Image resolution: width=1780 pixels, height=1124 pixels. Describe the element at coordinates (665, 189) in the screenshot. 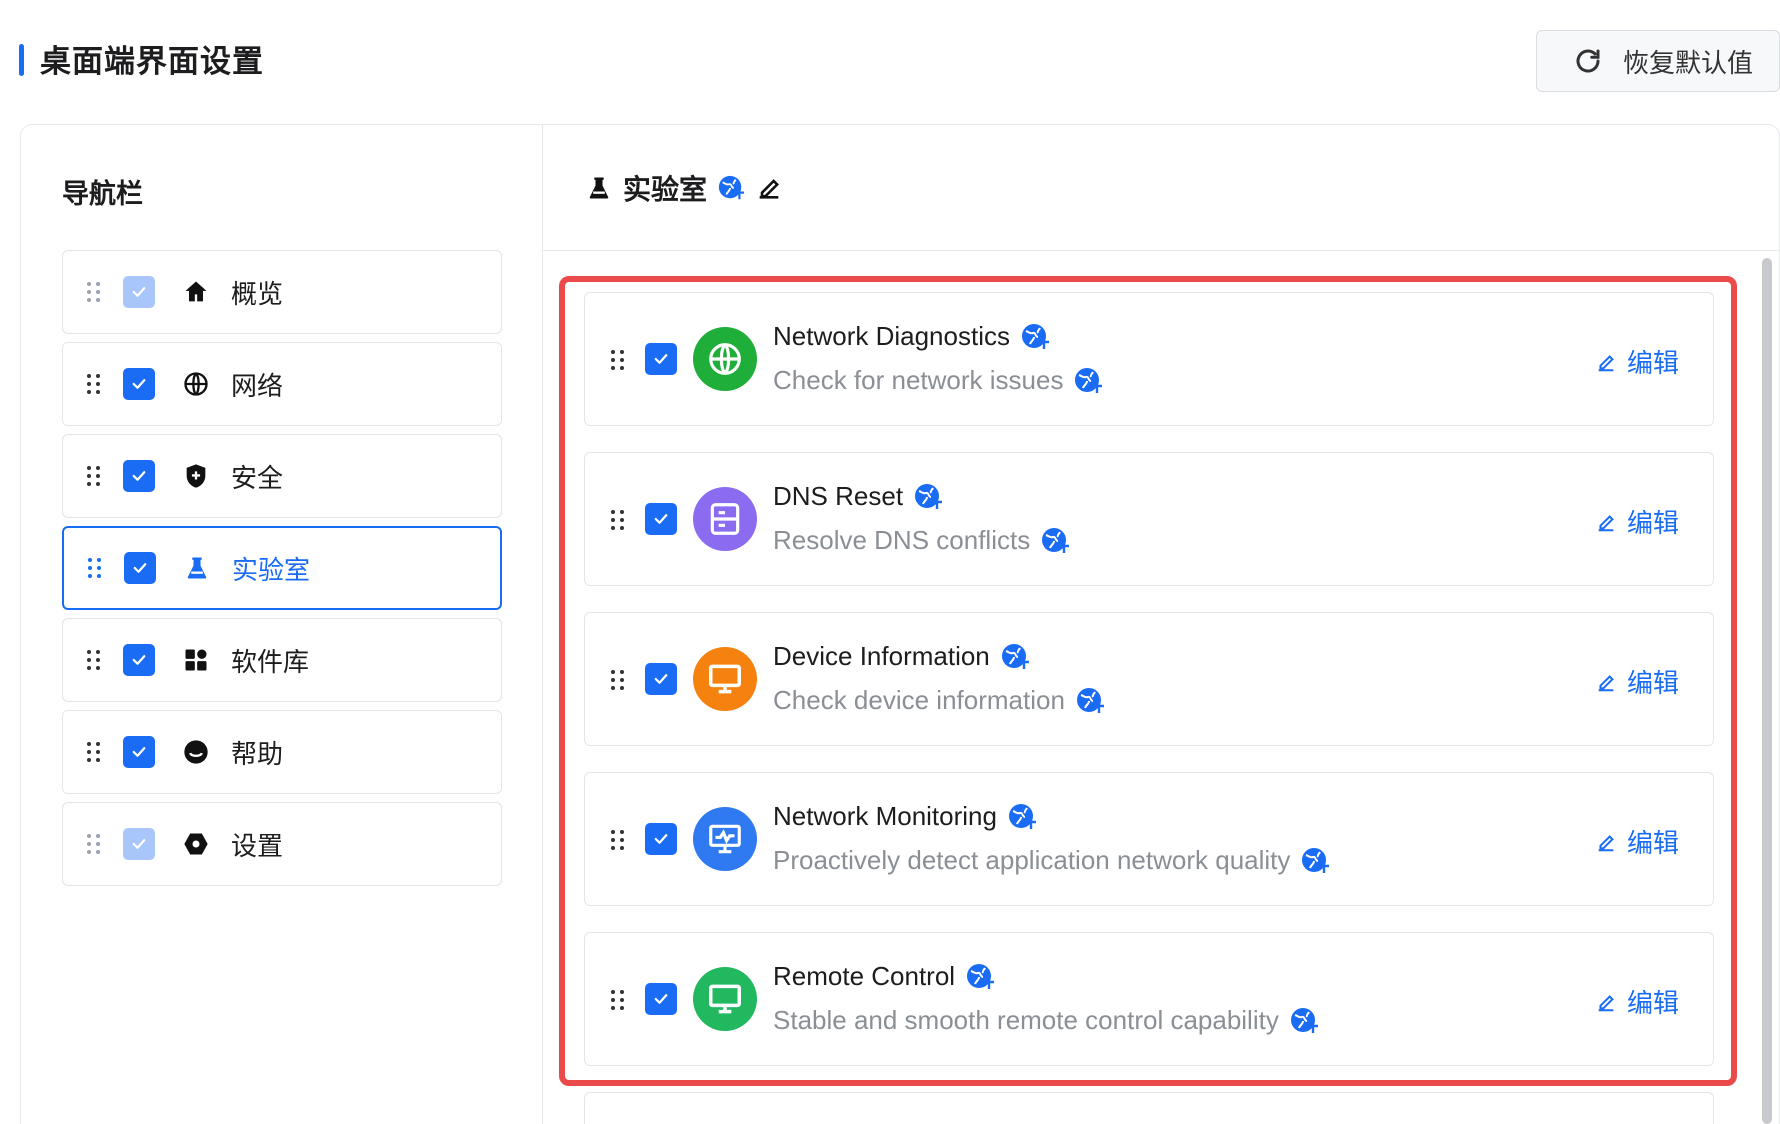

I see `lab-heading-label: 实验室` at that location.